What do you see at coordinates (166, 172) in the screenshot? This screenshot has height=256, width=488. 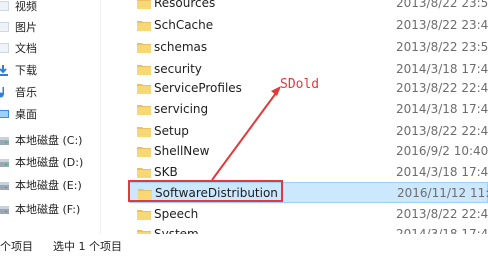 I see `folder-name: SKB` at bounding box center [166, 172].